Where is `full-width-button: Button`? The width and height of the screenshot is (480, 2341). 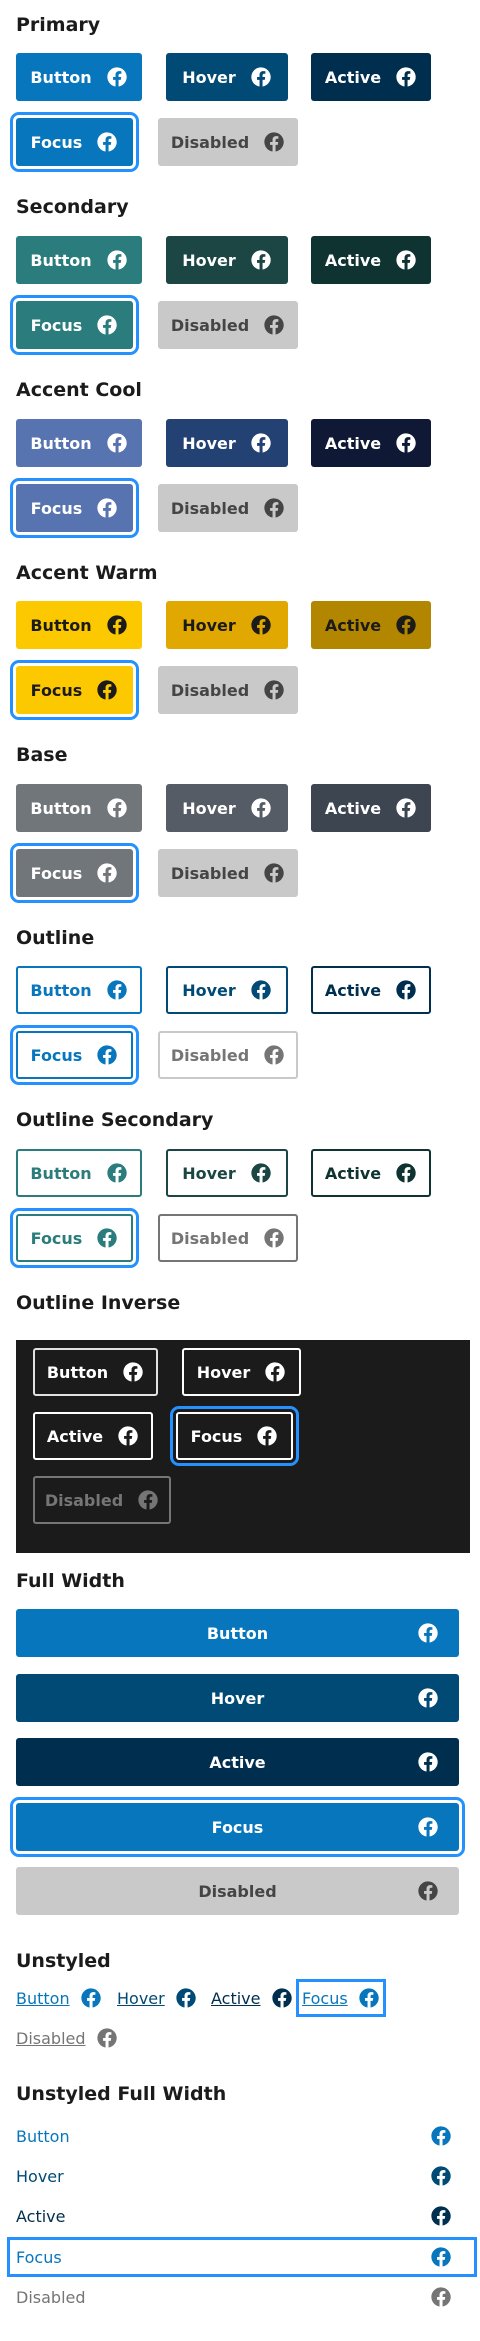 full-width-button: Button is located at coordinates (237, 1633).